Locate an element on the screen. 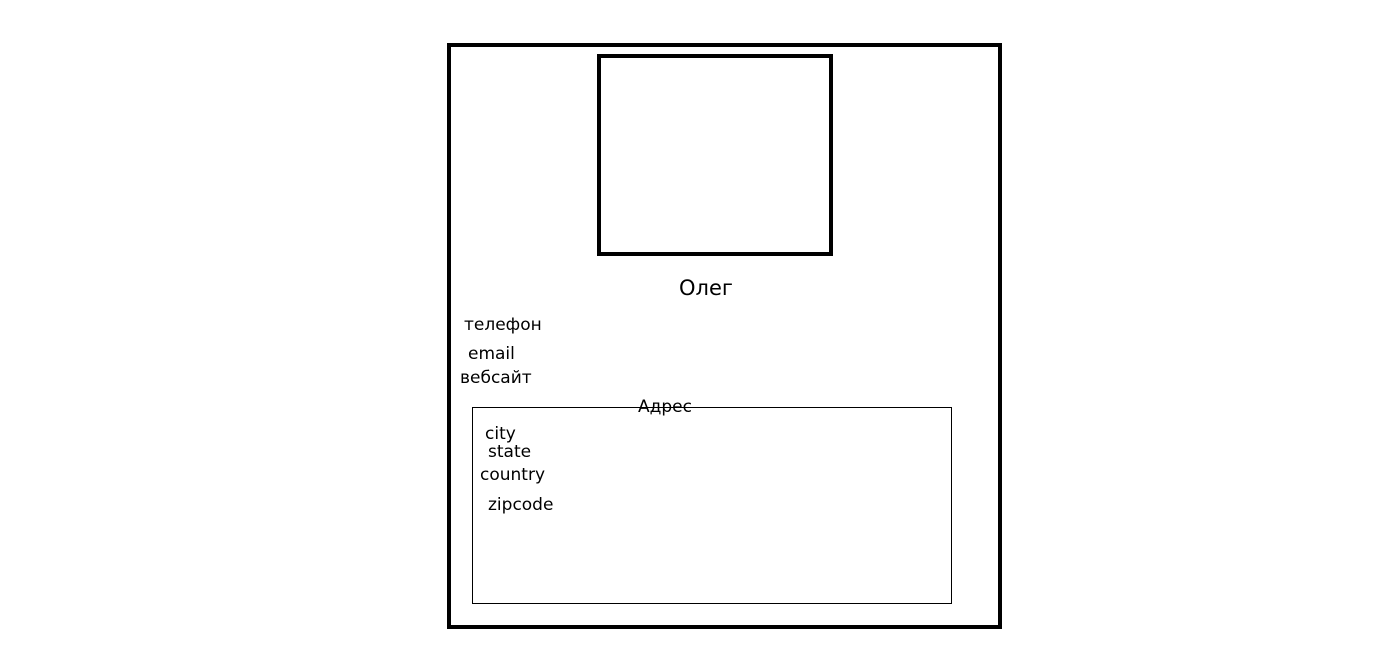  address-country: country is located at coordinates (513, 475).